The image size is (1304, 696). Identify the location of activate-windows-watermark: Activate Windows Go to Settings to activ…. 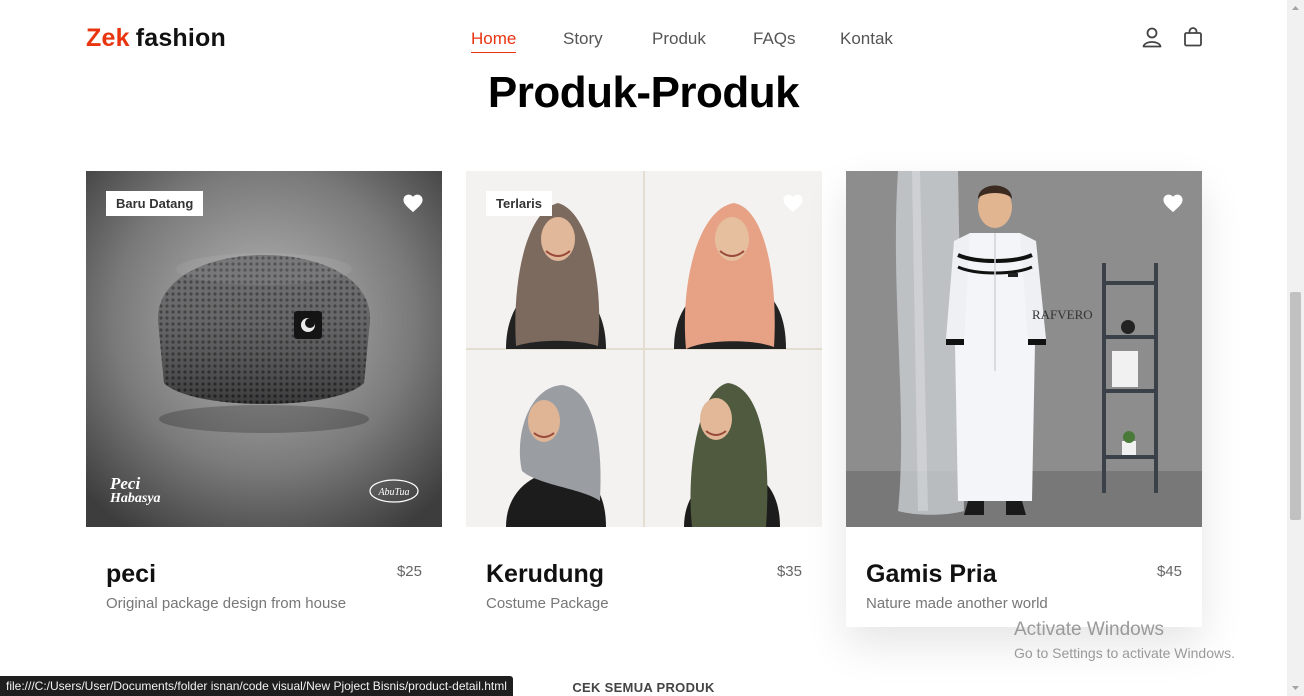
(1124, 640).